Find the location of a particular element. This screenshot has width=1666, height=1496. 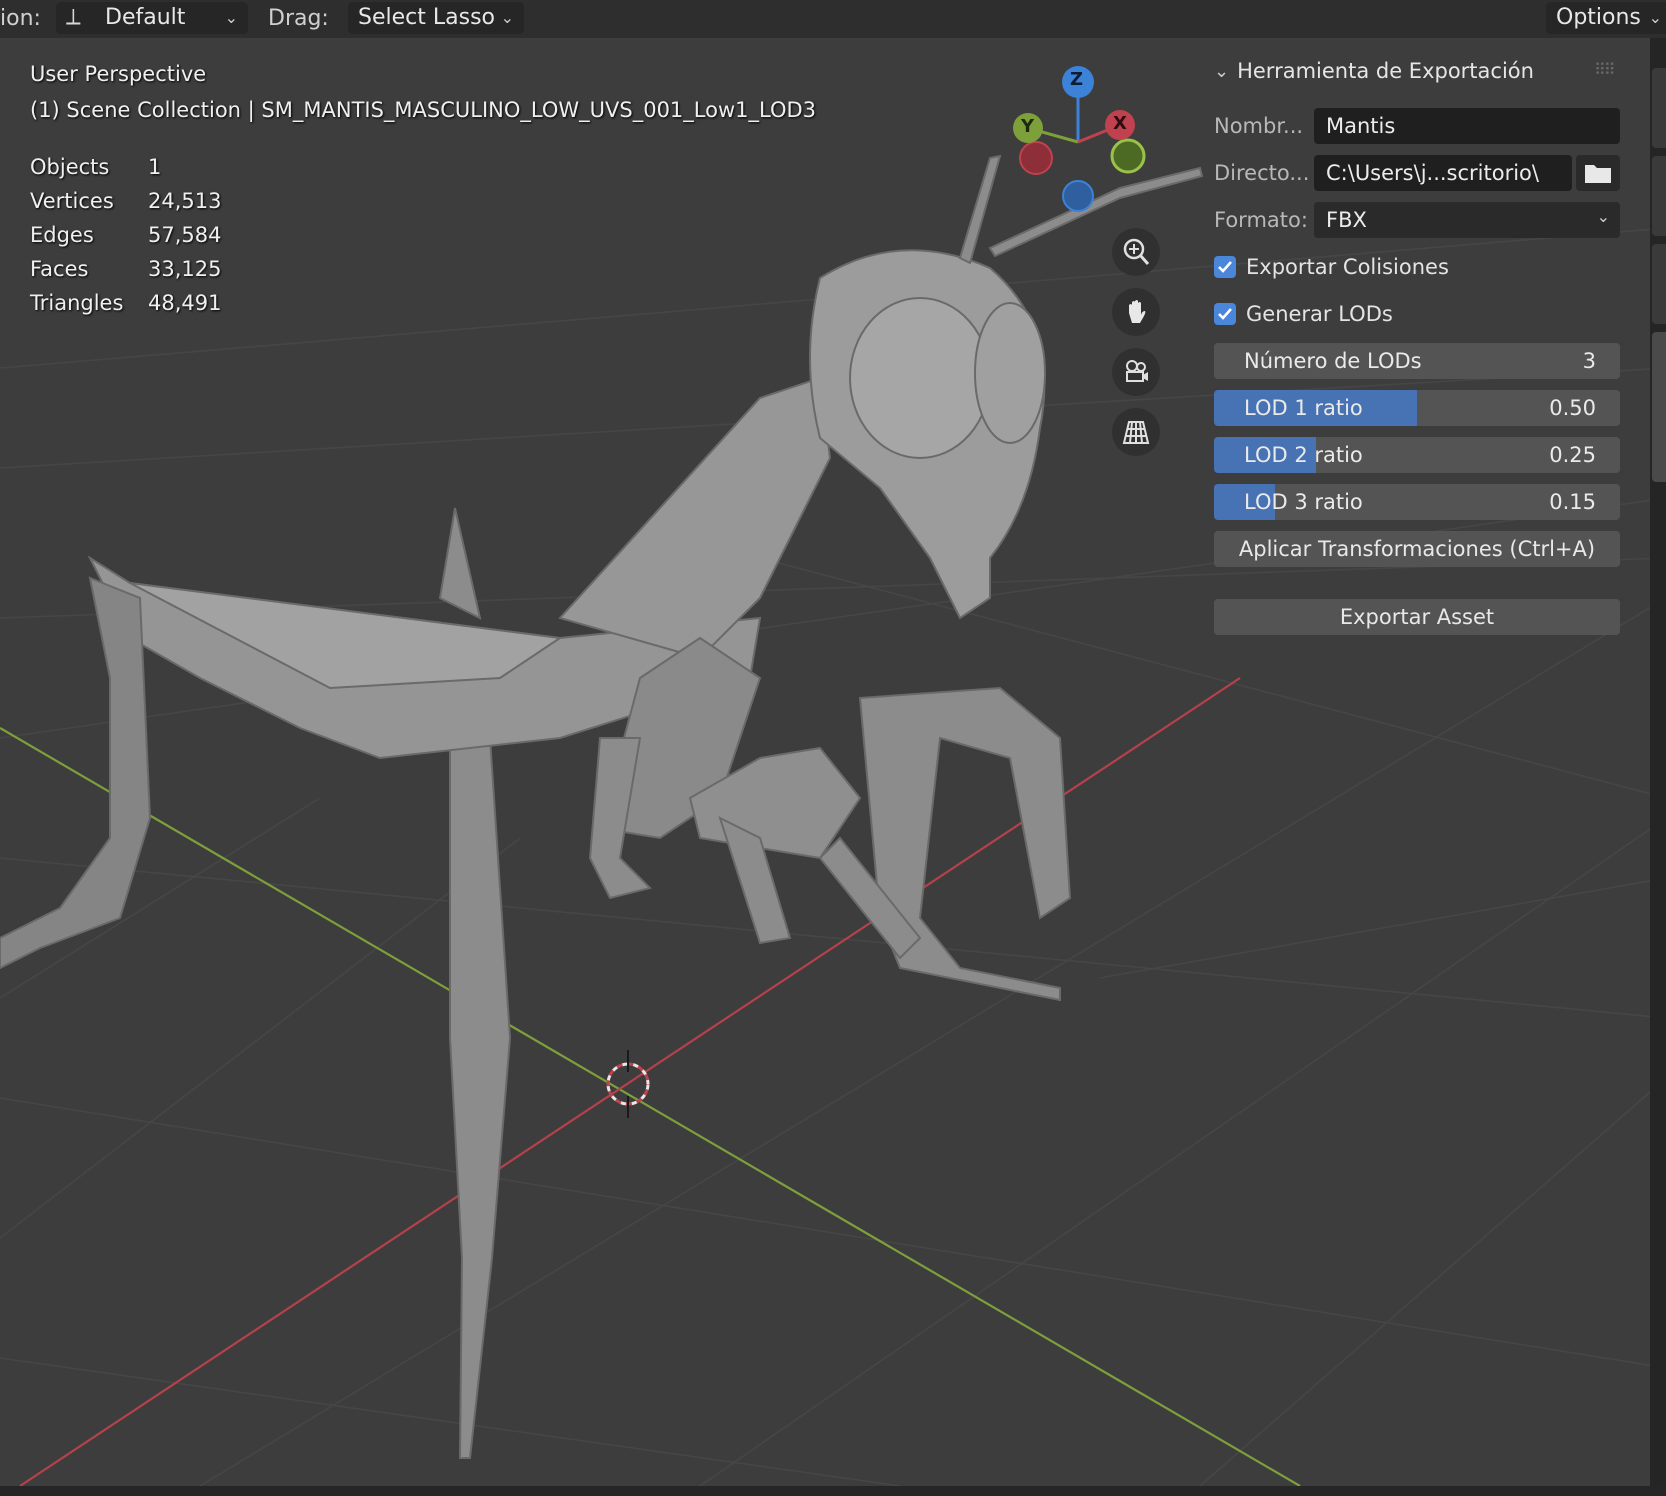

orientation-dropdown: ⟂ Default ⌄ is located at coordinates (152, 18).